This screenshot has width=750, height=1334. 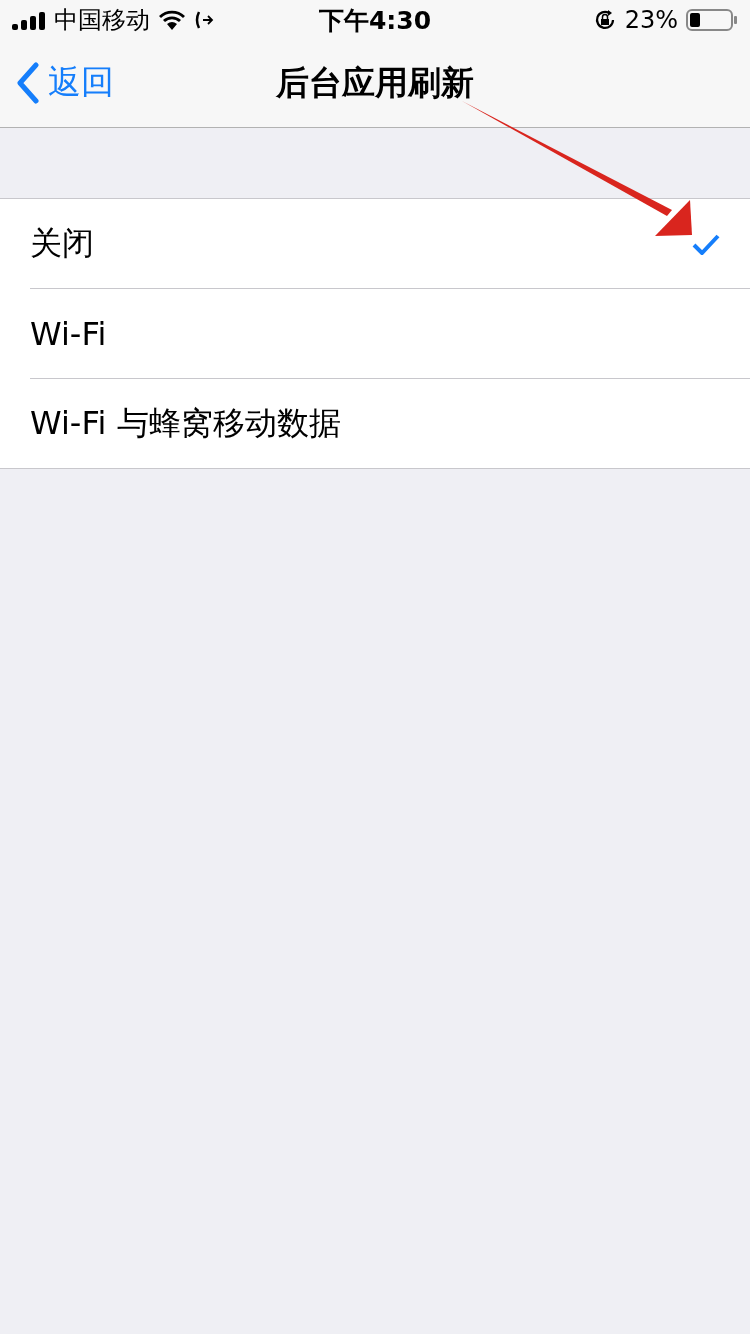 What do you see at coordinates (29, 20) in the screenshot?
I see `signal-icon` at bounding box center [29, 20].